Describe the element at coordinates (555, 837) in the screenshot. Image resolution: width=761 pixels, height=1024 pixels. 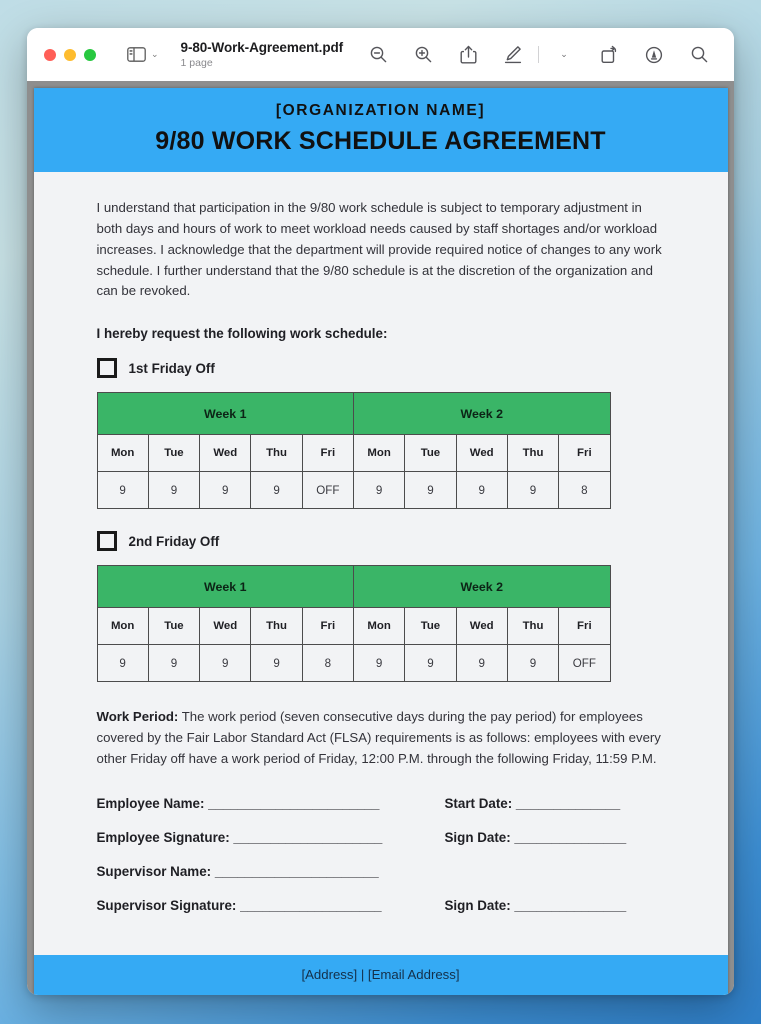
I see `sign-date-field-1: Sign Date: _______________` at that location.